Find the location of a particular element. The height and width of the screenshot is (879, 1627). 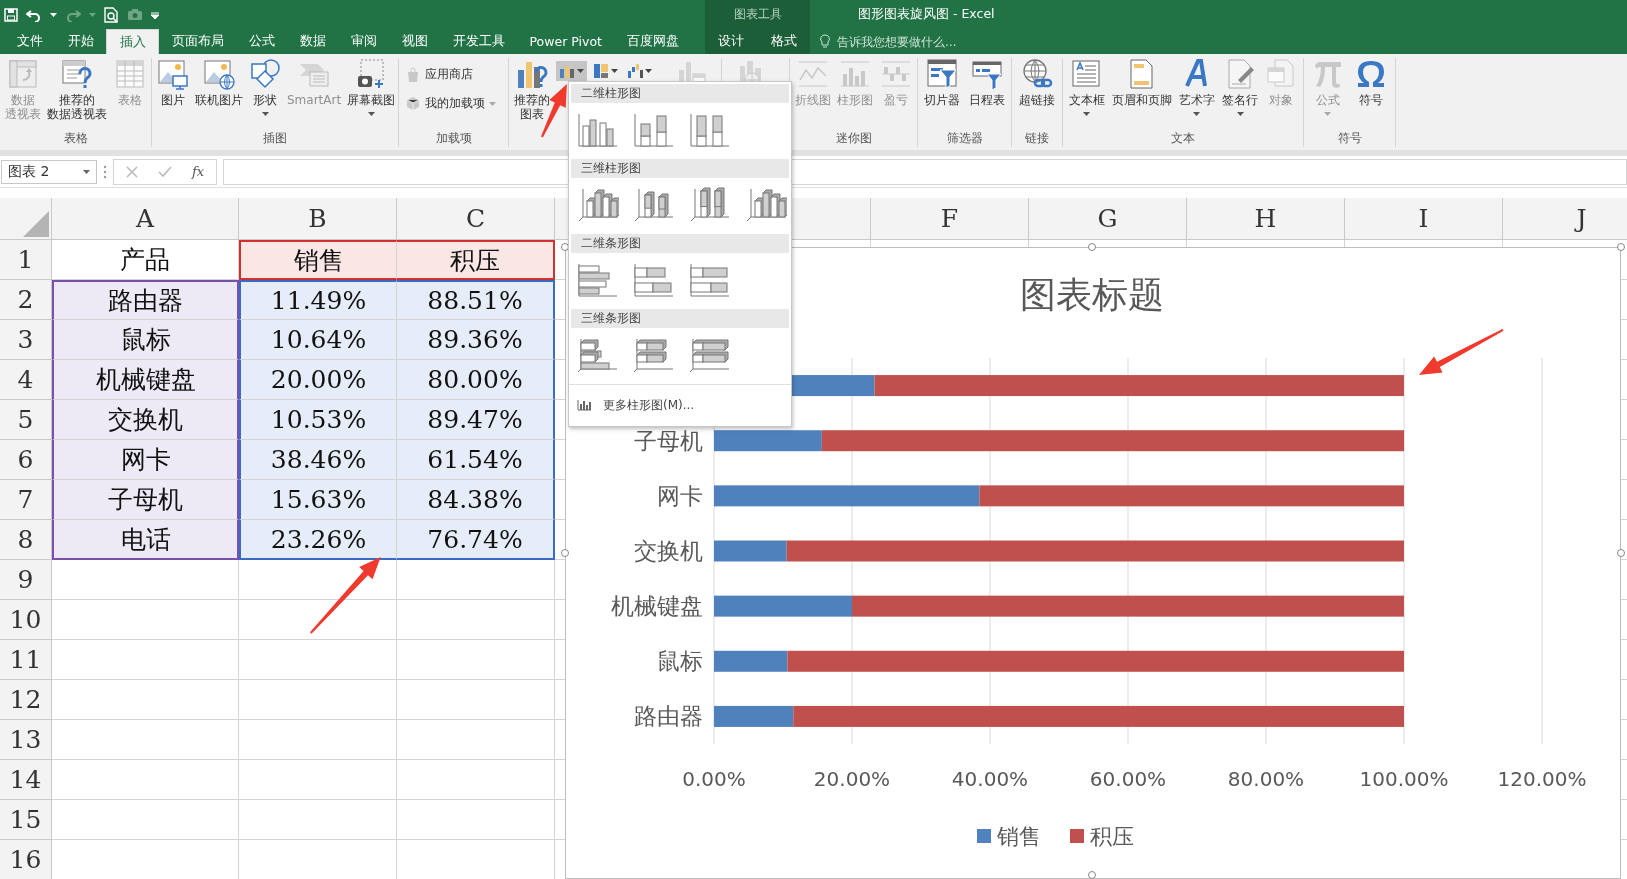

ribbon-tab: 百度网盘 is located at coordinates (653, 41).